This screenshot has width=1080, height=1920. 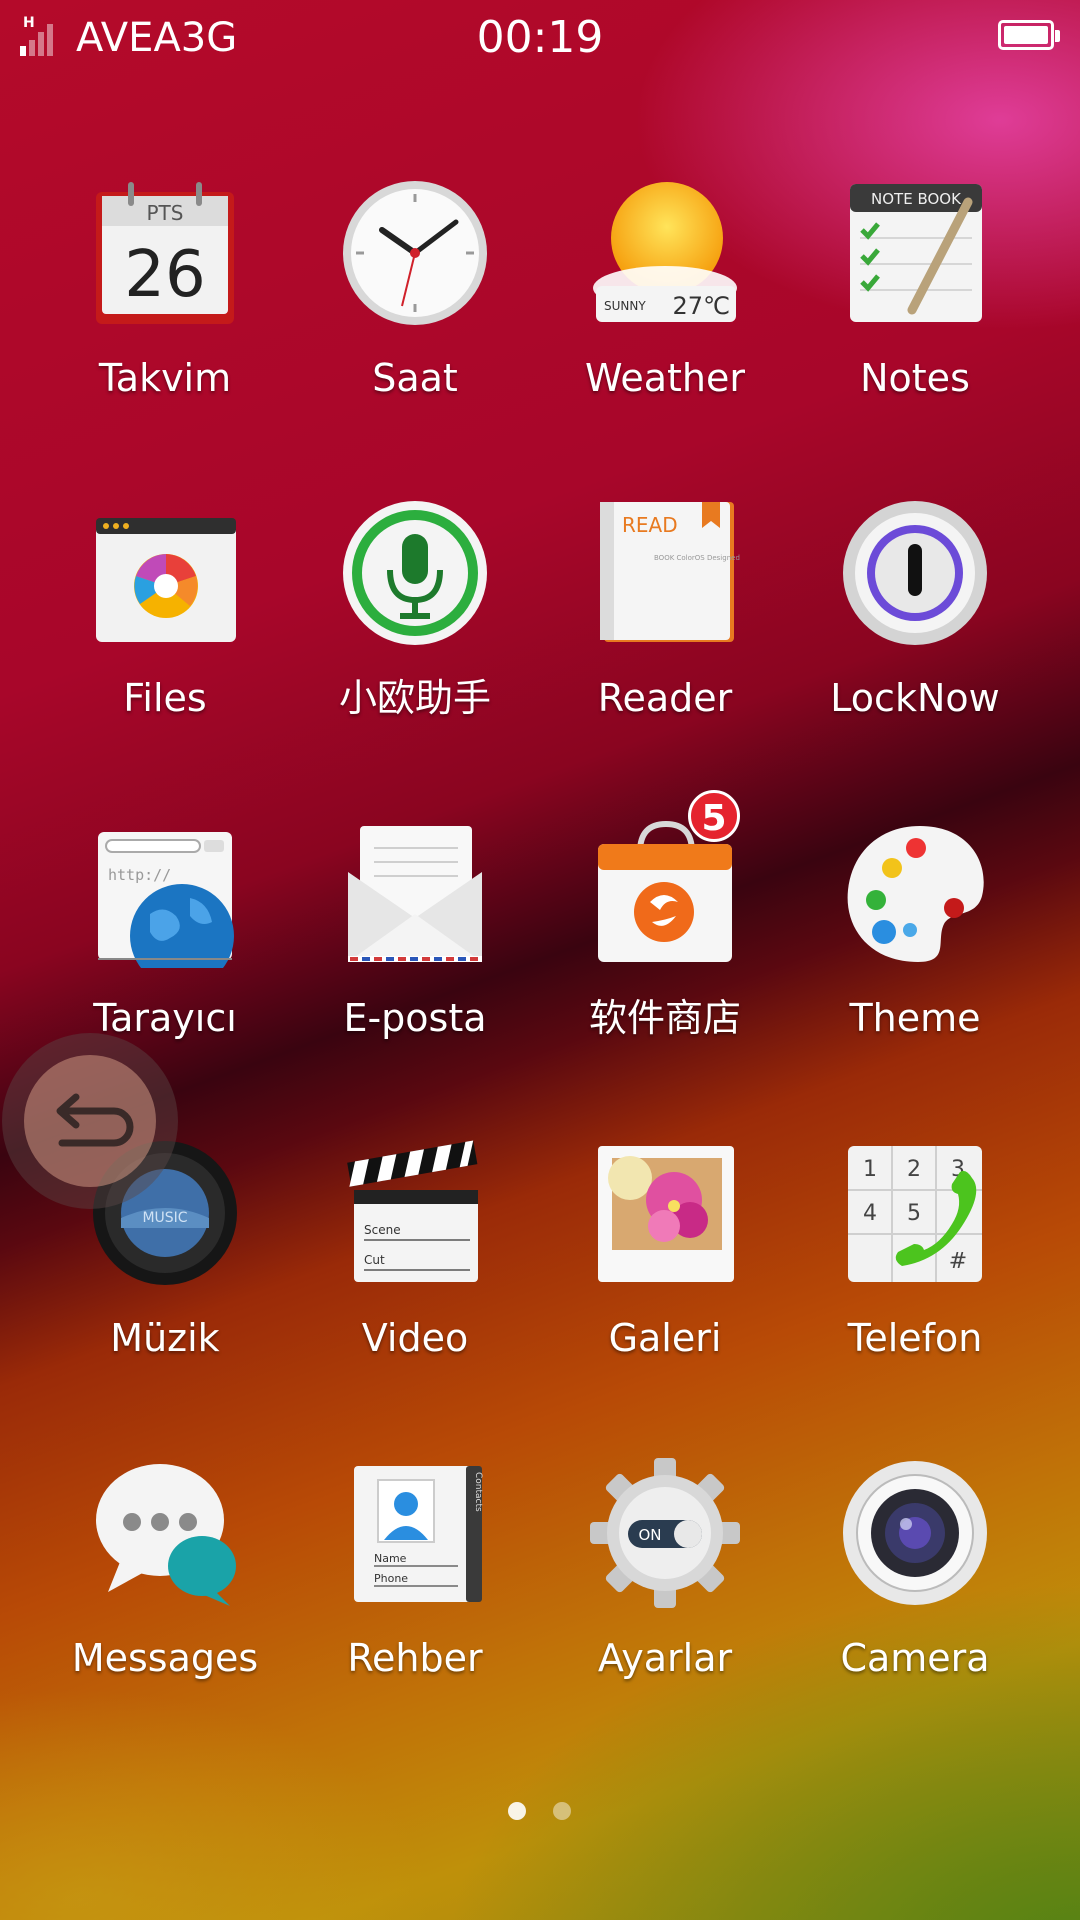 What do you see at coordinates (478, 1492) in the screenshot?
I see `contacts-tab: Contacts` at bounding box center [478, 1492].